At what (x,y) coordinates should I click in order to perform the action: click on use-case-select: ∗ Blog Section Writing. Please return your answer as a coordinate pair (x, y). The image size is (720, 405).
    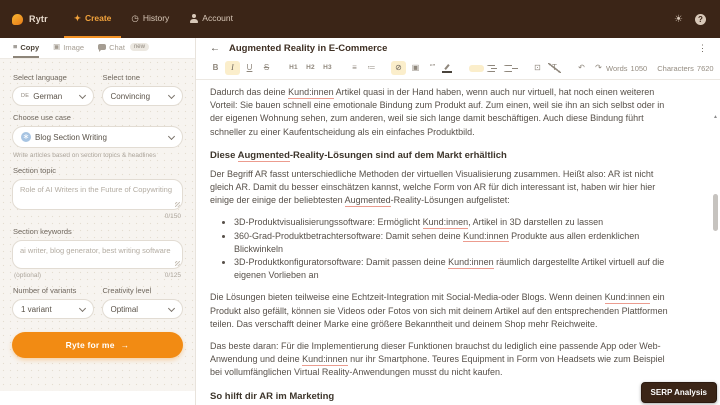
    Looking at the image, I should click on (97, 137).